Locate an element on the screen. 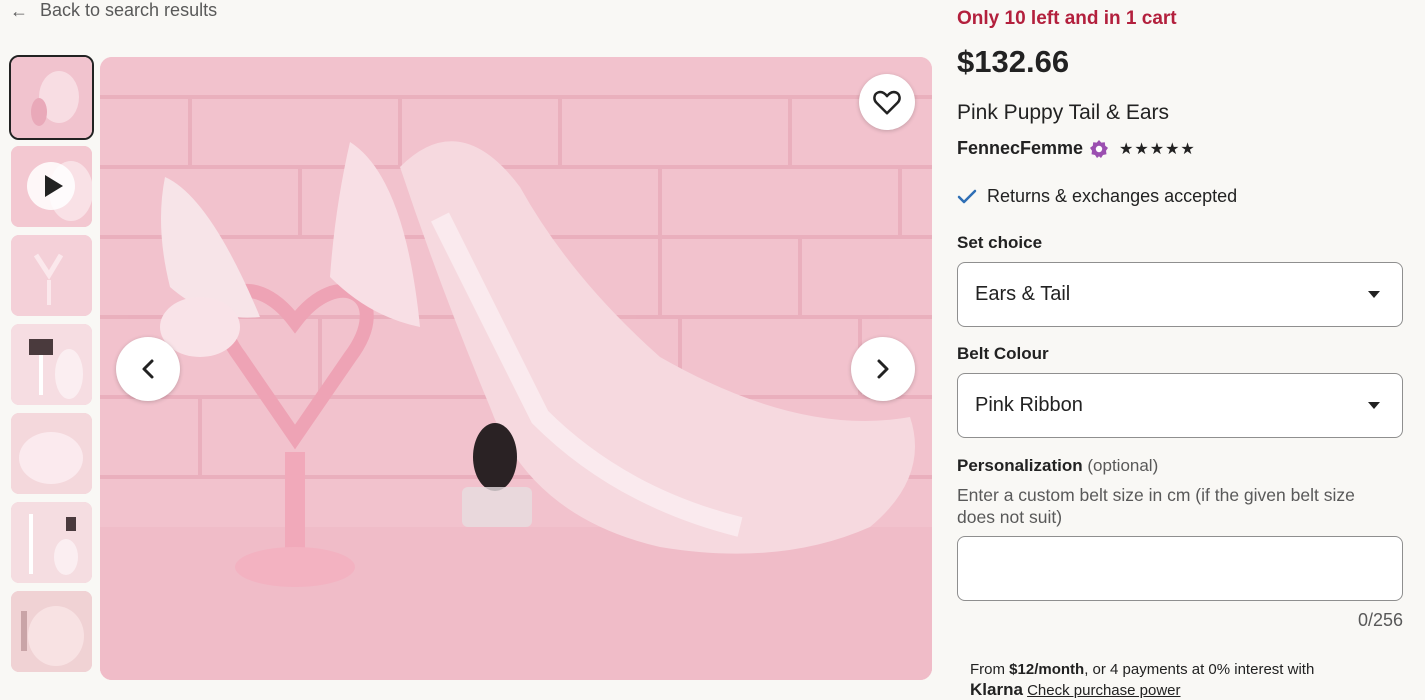 The width and height of the screenshot is (1425, 700). personalization-title: Personalization is located at coordinates (1020, 465).